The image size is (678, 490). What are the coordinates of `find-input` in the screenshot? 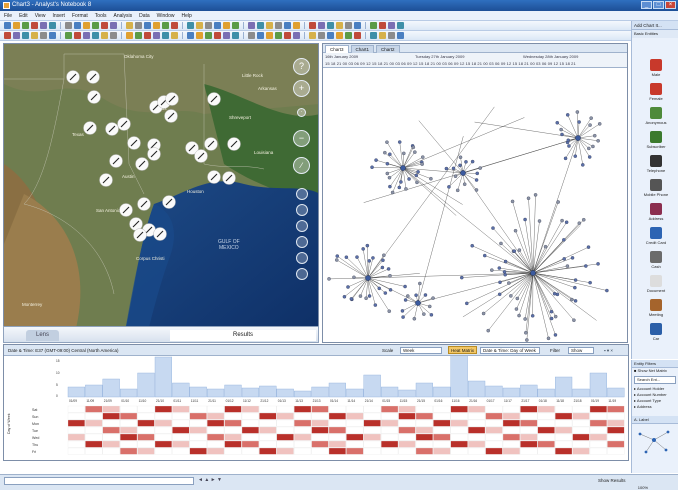 It's located at (99, 481).